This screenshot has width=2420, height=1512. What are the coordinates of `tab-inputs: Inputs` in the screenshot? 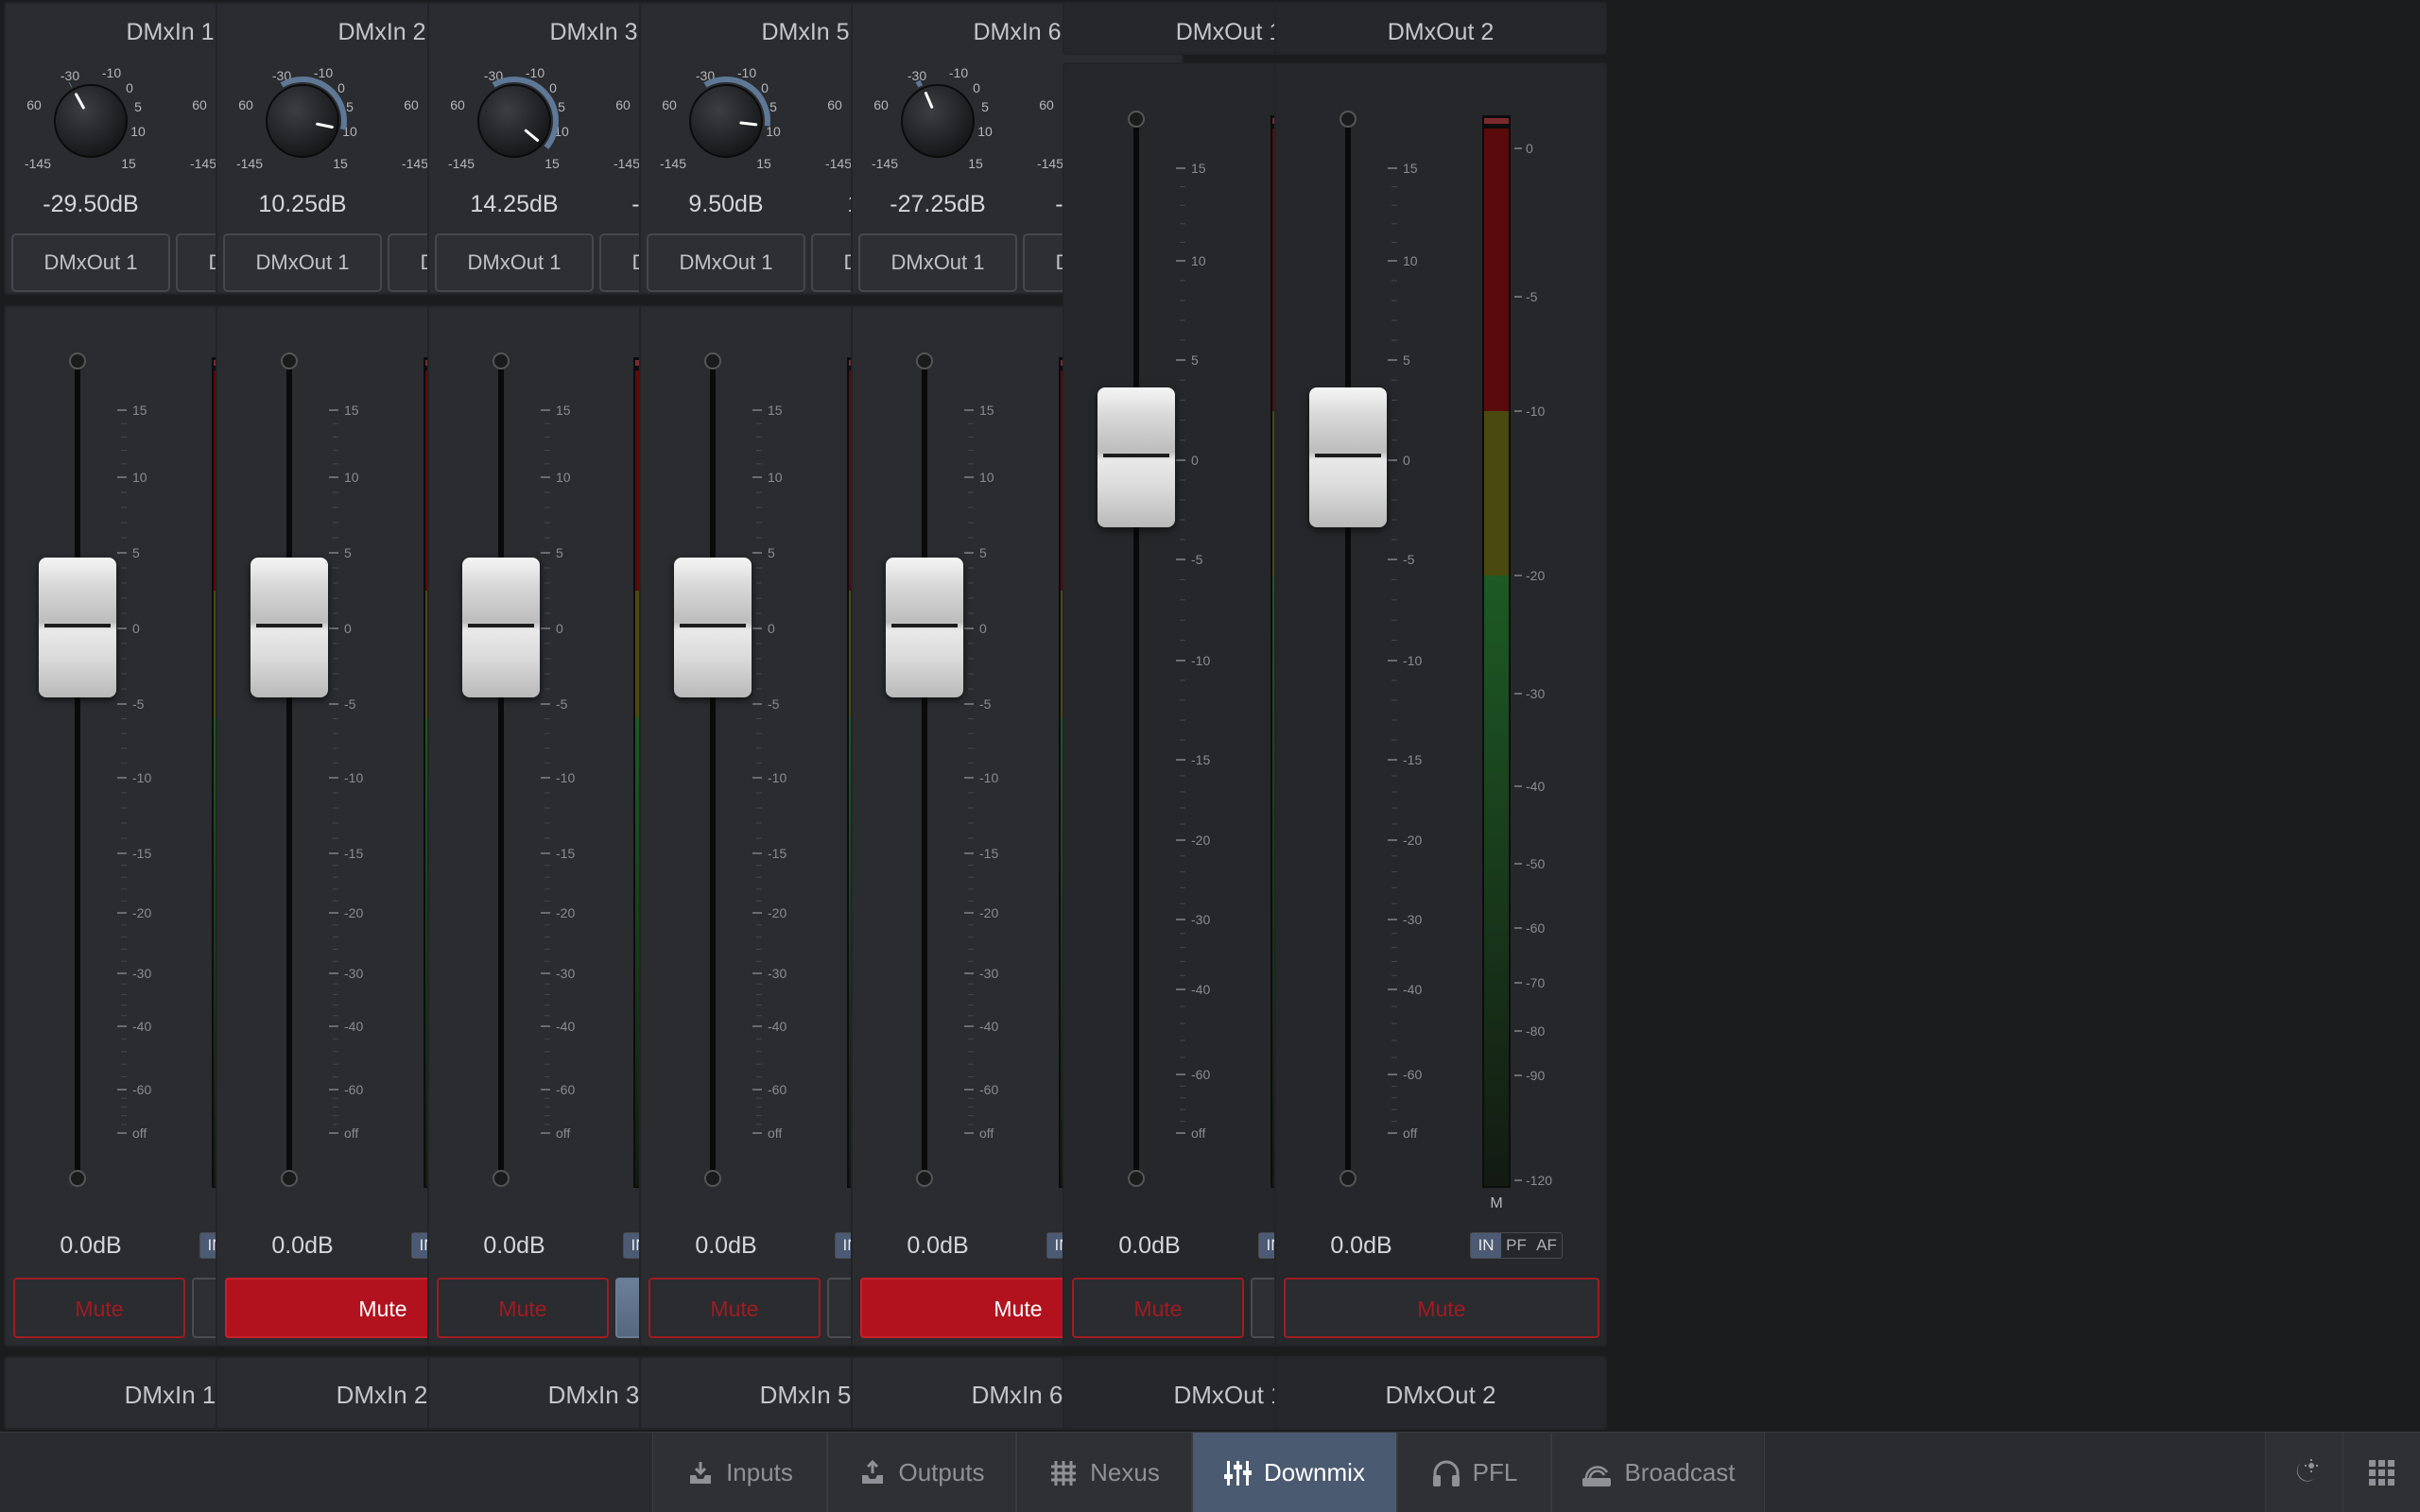 It's located at (739, 1472).